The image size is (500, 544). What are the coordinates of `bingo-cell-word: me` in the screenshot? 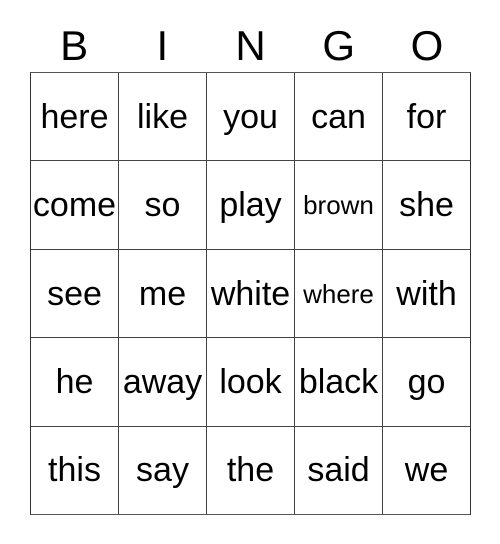 It's located at (162, 293).